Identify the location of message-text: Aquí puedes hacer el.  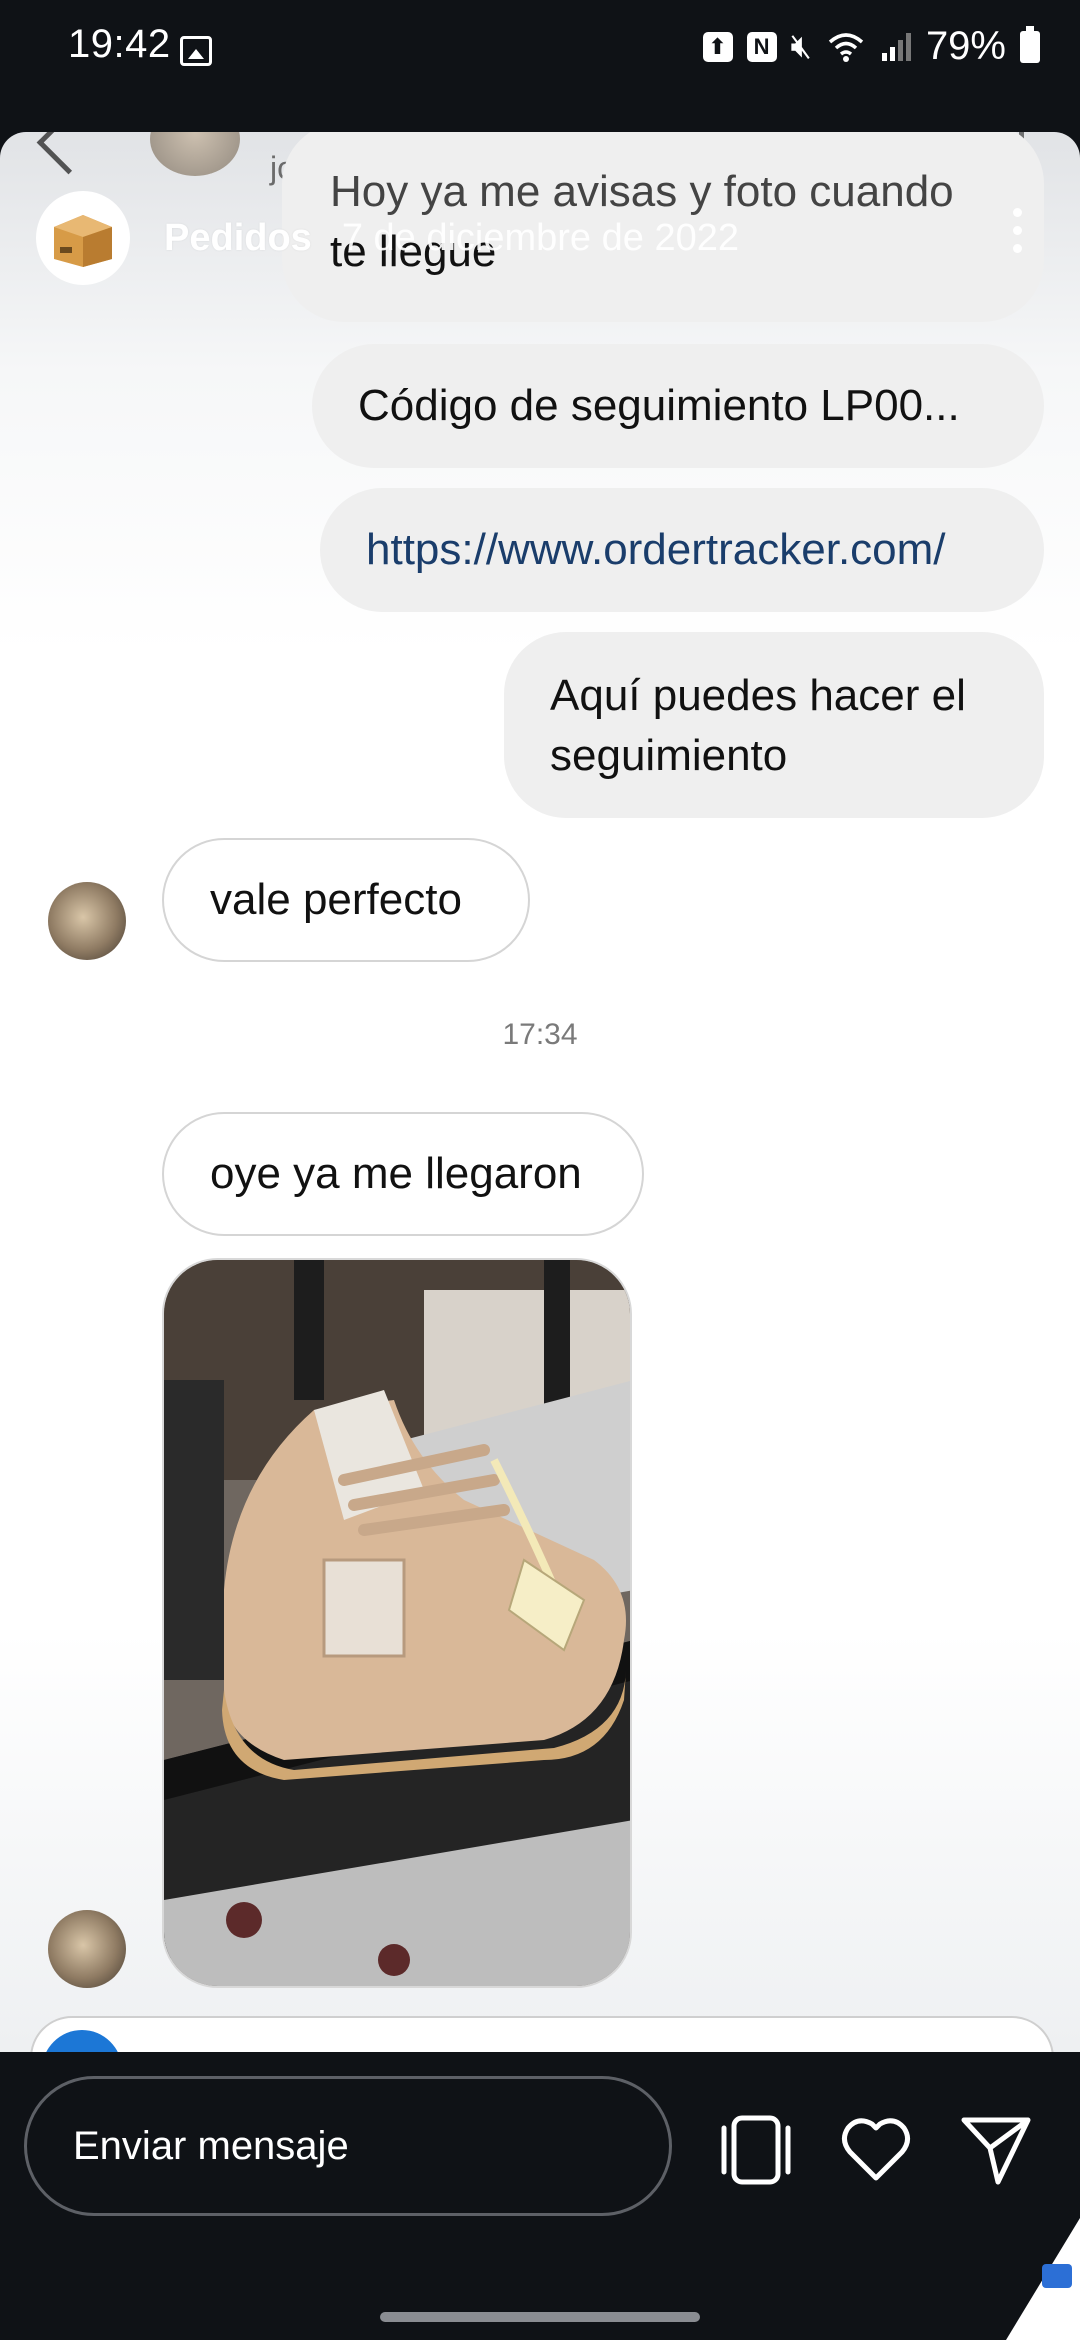
(758, 695).